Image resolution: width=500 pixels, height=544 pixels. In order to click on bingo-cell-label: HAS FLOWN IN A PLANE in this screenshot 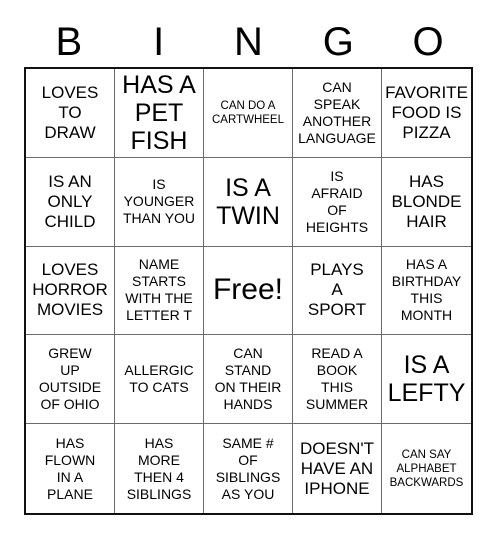, I will do `click(70, 468)`.